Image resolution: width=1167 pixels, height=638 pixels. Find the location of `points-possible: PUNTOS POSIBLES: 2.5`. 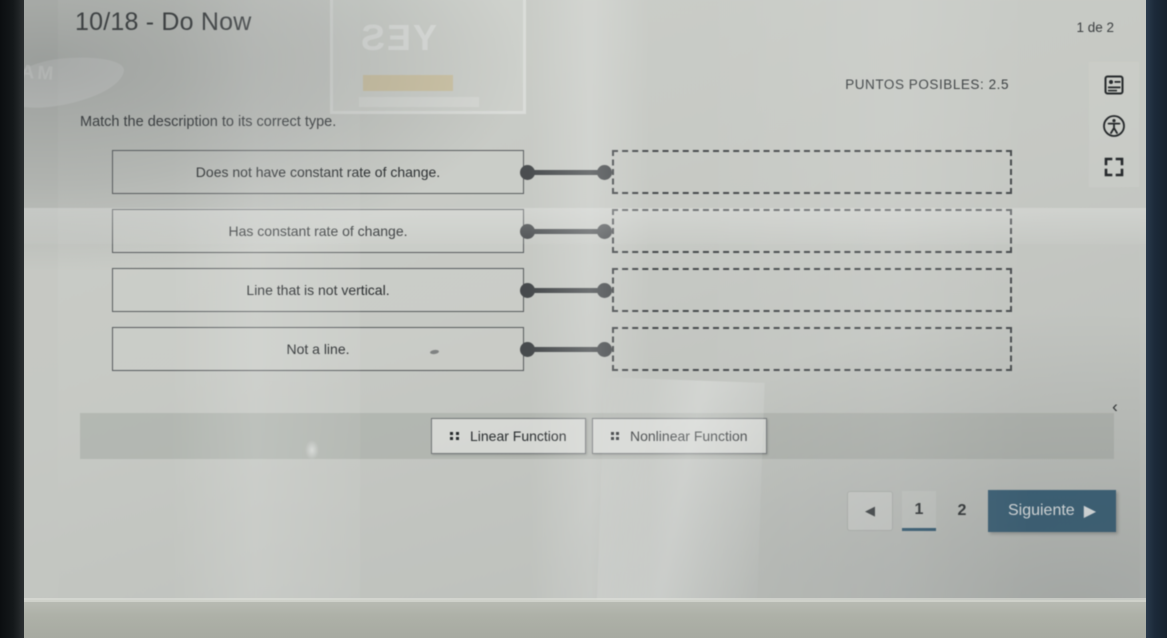

points-possible: PUNTOS POSIBLES: 2.5 is located at coordinates (927, 84).